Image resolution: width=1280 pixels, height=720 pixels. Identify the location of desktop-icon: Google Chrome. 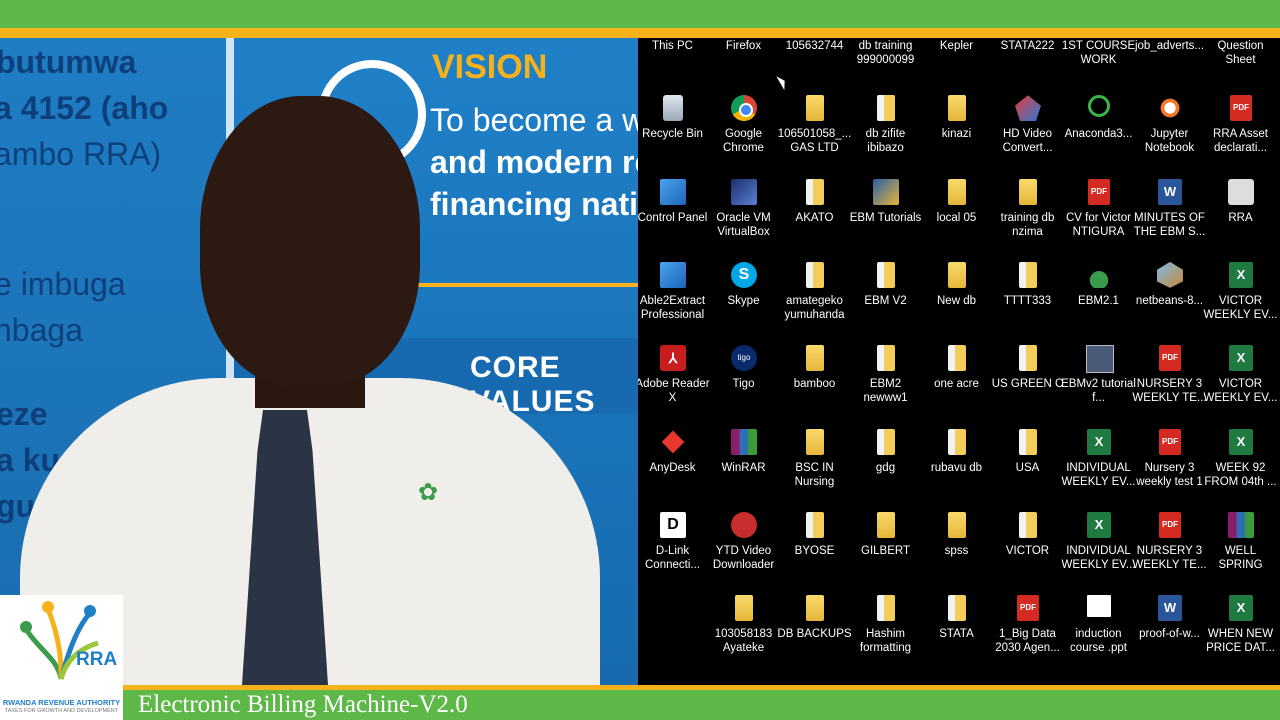
(743, 123).